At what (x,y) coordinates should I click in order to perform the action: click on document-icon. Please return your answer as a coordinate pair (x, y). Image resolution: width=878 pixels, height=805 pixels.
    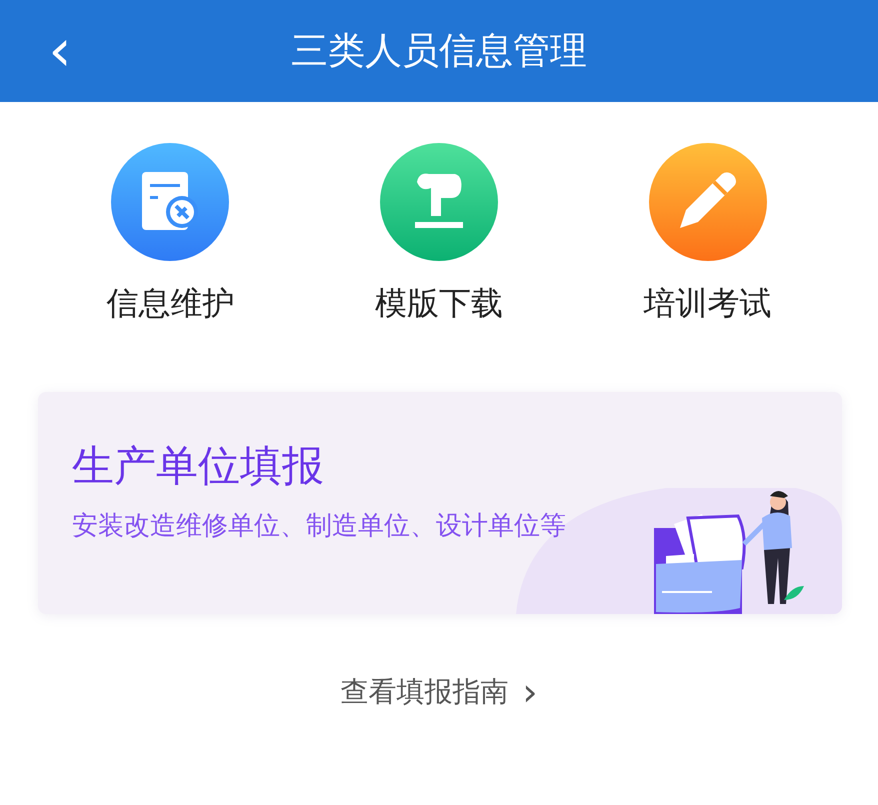
    Looking at the image, I should click on (170, 202).